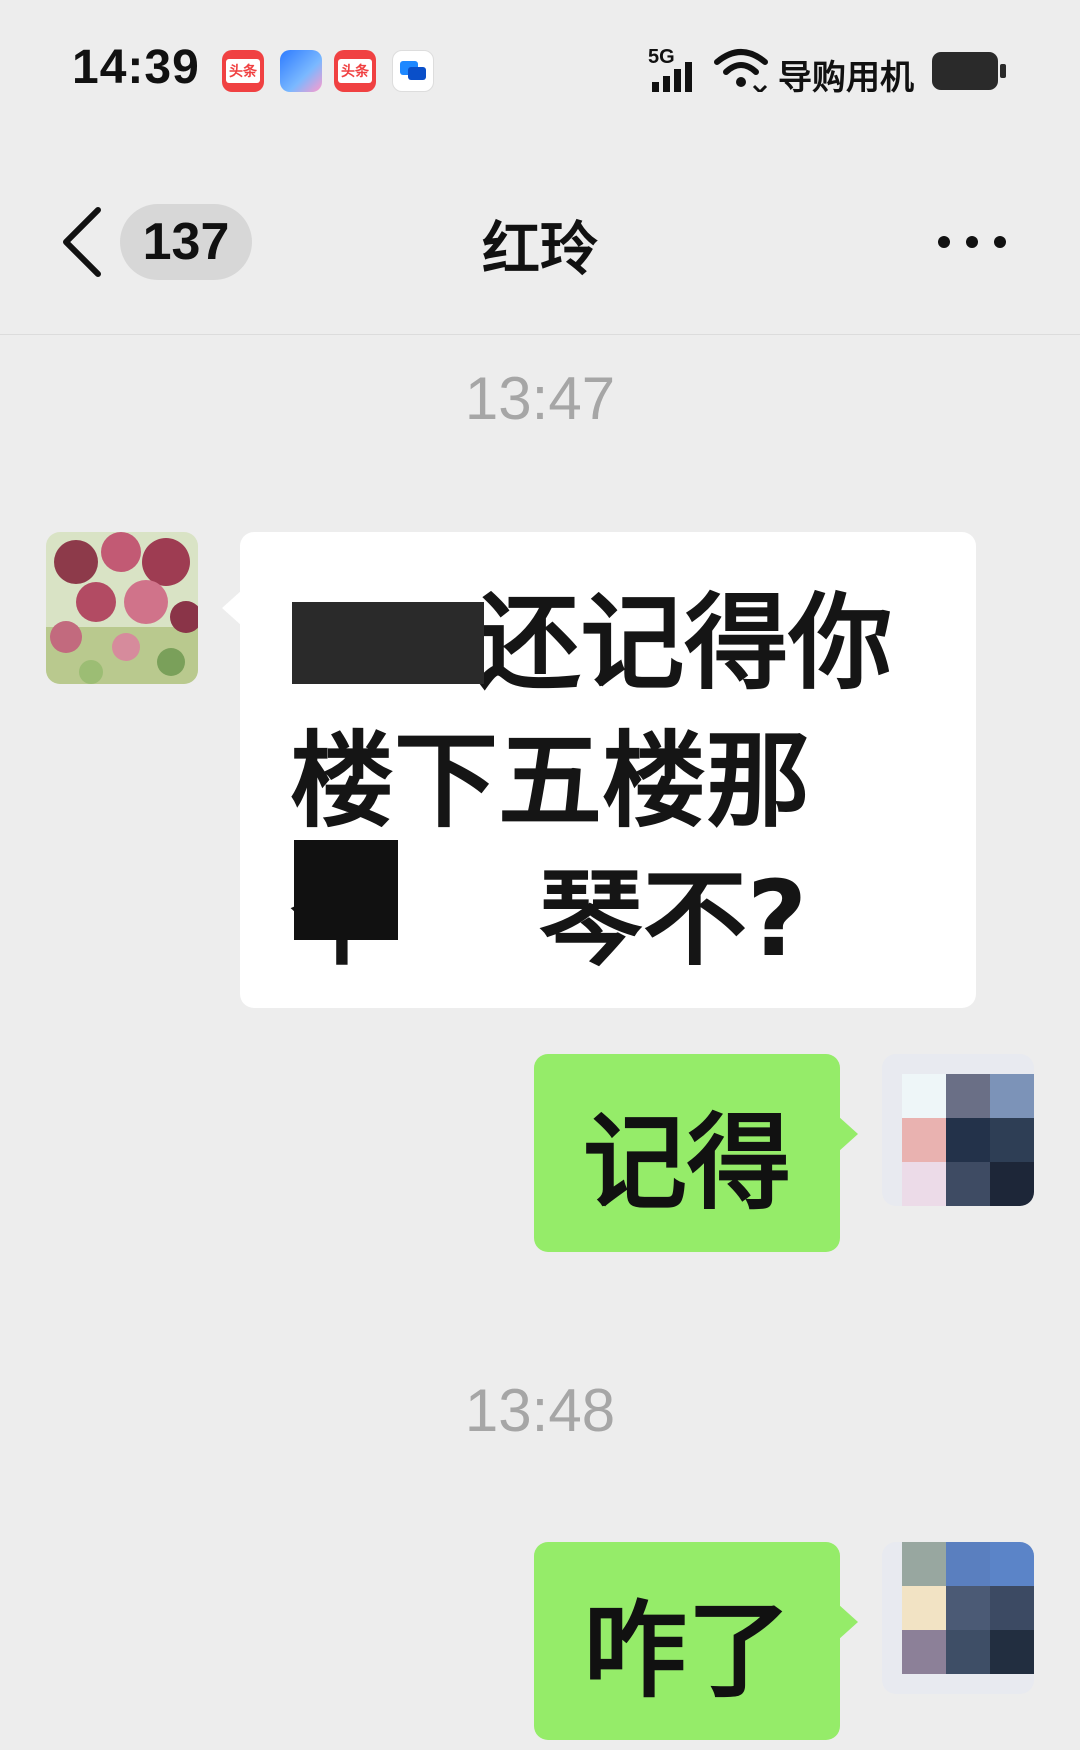 The height and width of the screenshot is (1750, 1080). What do you see at coordinates (969, 71) in the screenshot?
I see `battery-icon` at bounding box center [969, 71].